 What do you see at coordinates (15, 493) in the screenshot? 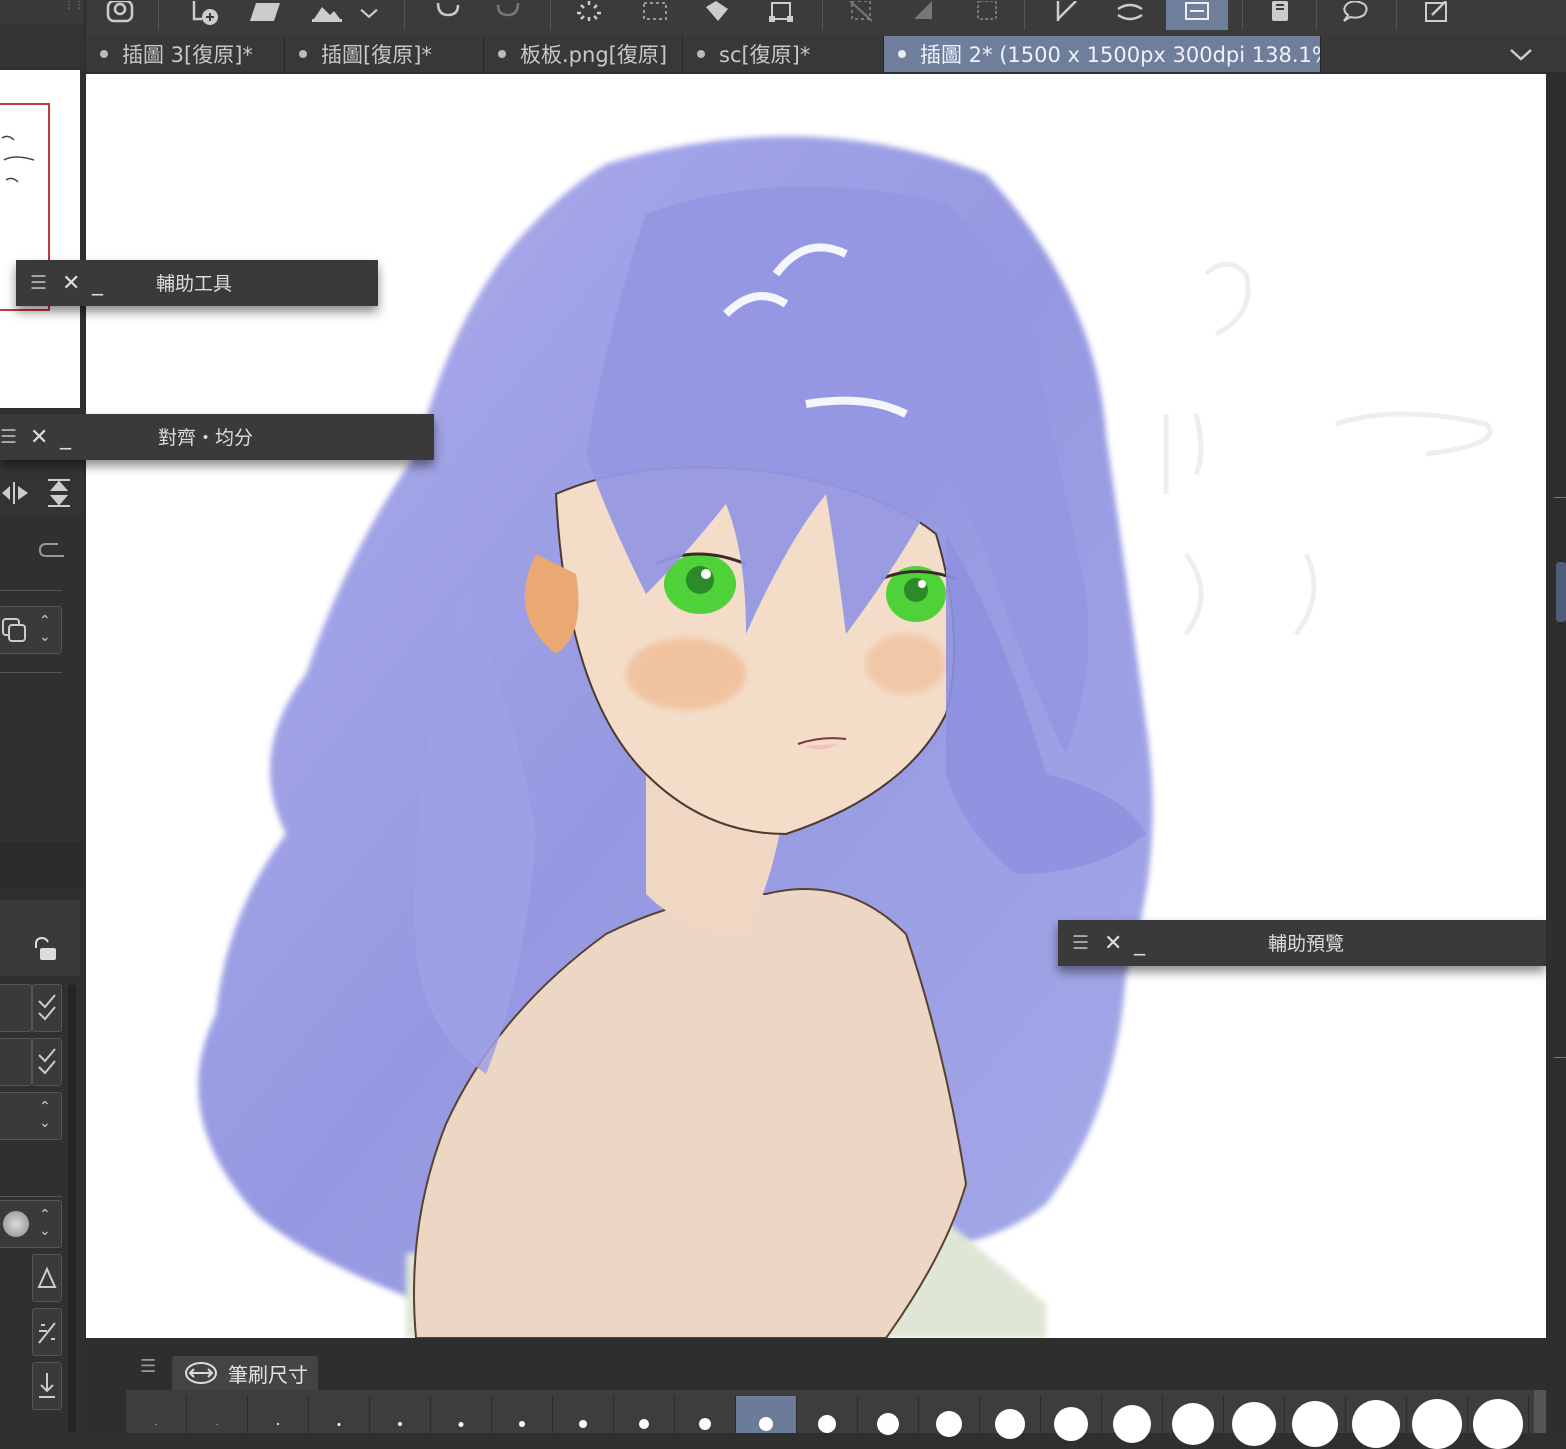
I see `align-horizontal-icon` at bounding box center [15, 493].